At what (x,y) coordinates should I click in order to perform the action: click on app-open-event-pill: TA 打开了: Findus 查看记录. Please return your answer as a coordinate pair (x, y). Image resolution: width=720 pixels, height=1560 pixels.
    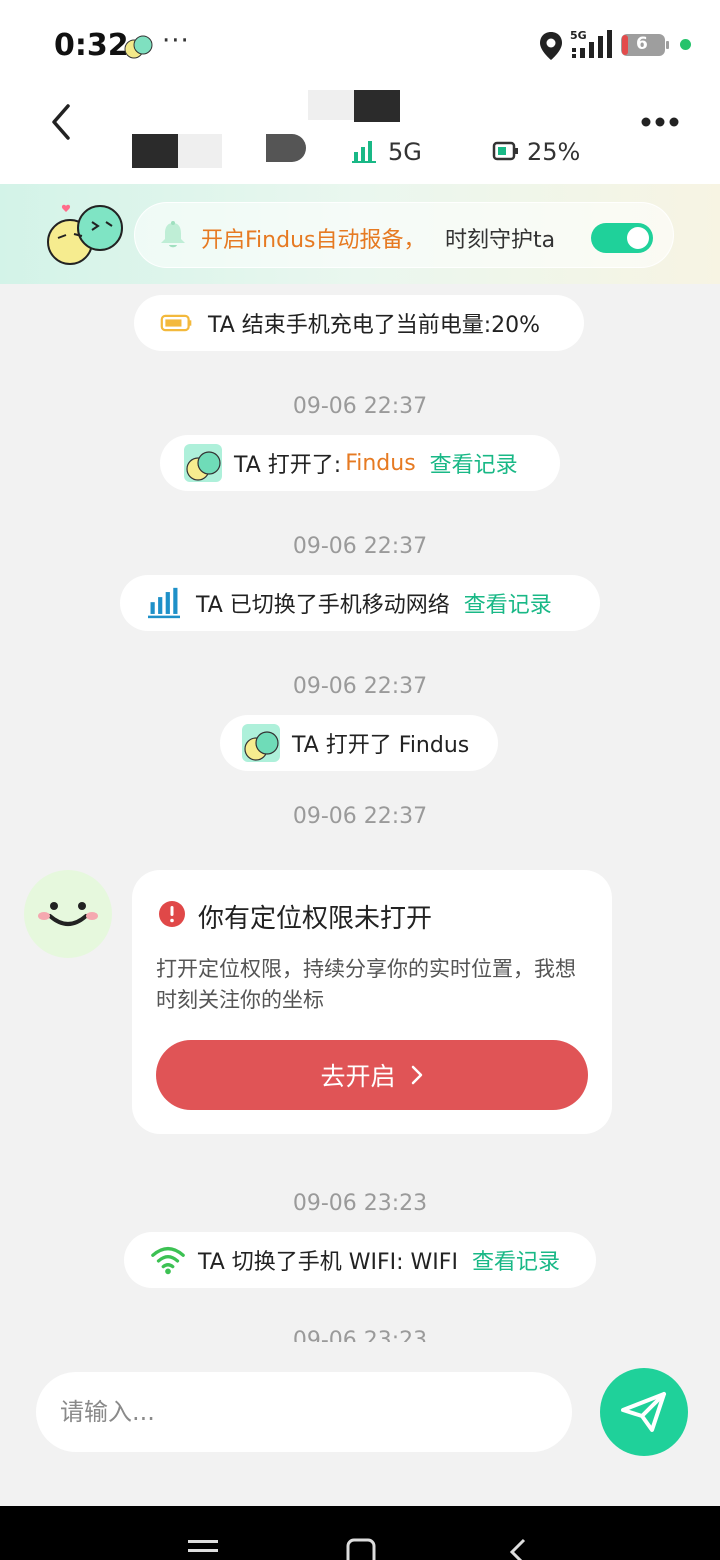
    Looking at the image, I should click on (360, 463).